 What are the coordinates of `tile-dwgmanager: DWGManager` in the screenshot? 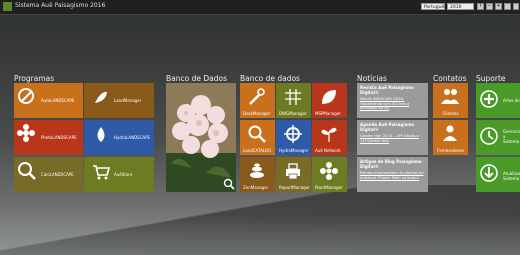 It's located at (293, 100).